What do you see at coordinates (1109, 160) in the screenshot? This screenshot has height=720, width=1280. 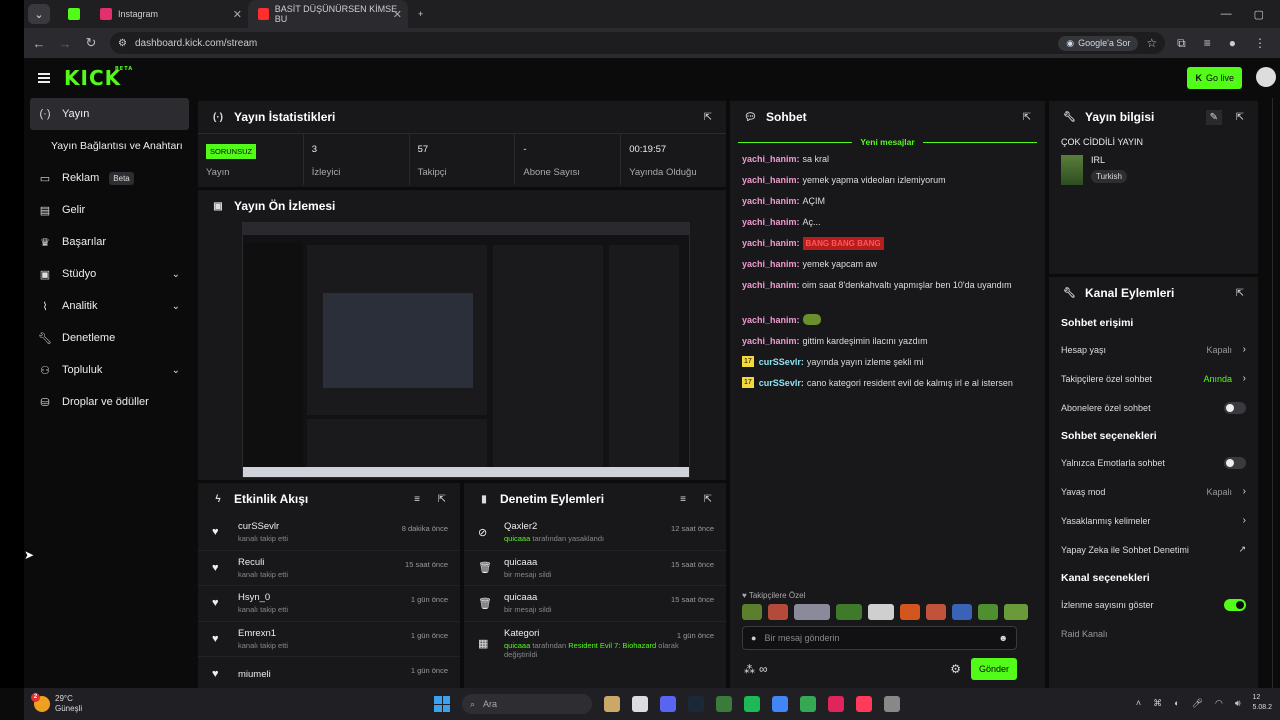 I see `category-name: IRL` at bounding box center [1109, 160].